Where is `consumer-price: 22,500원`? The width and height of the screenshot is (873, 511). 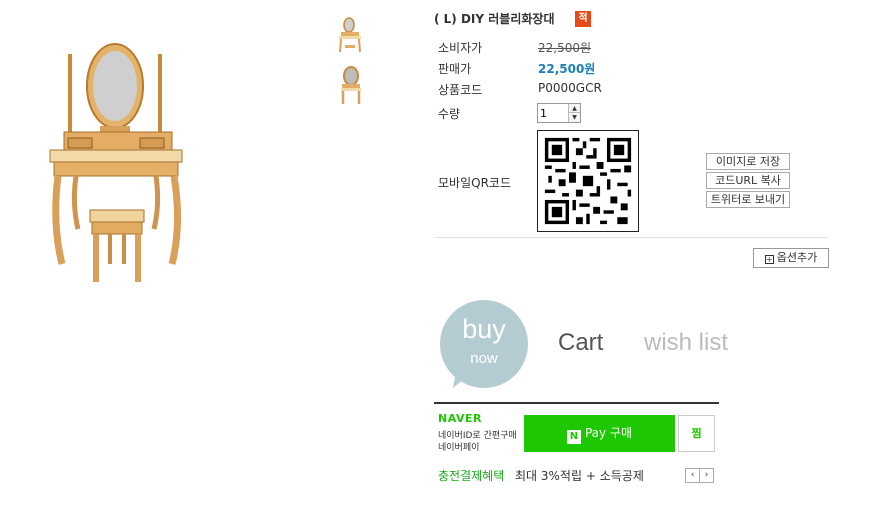 consumer-price: 22,500원 is located at coordinates (565, 48).